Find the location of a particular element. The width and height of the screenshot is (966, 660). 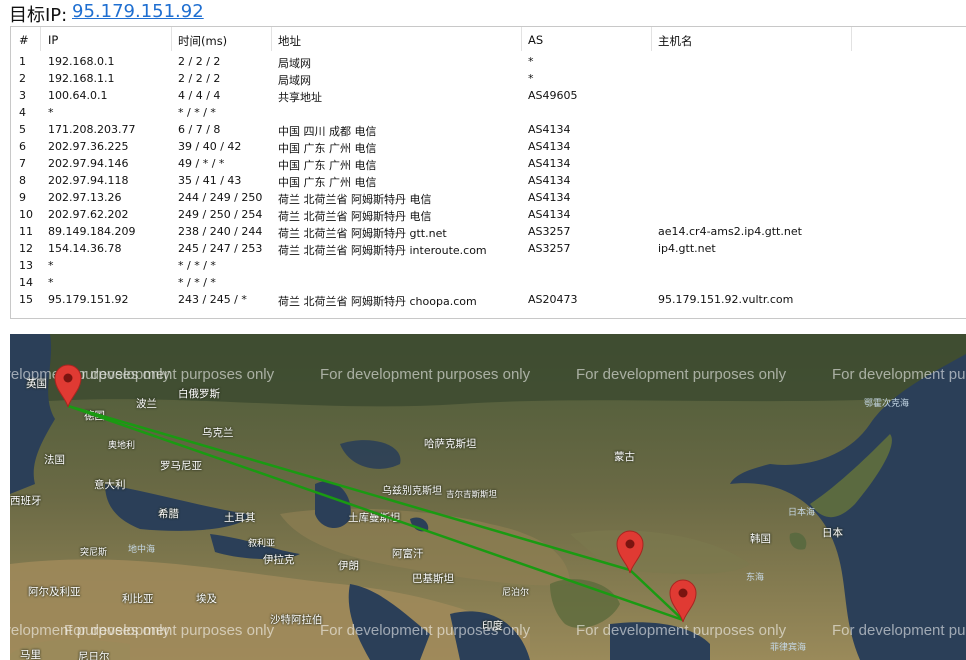

cell-address: 荷兰 北荷兰省 阿姆斯特丹 interoute.com is located at coordinates (382, 250).